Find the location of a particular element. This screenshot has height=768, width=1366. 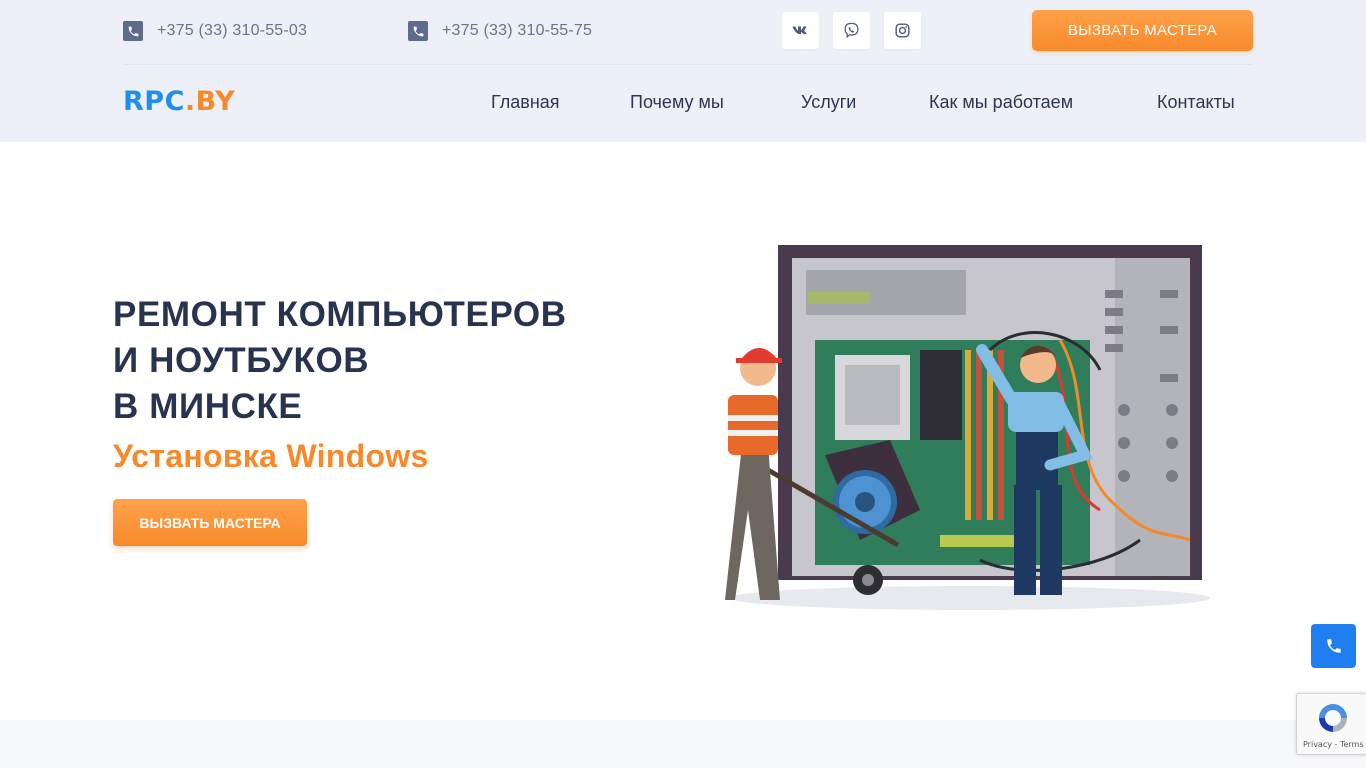

phone-contact-1: +375 (33) 310-55-03 is located at coordinates (215, 31).